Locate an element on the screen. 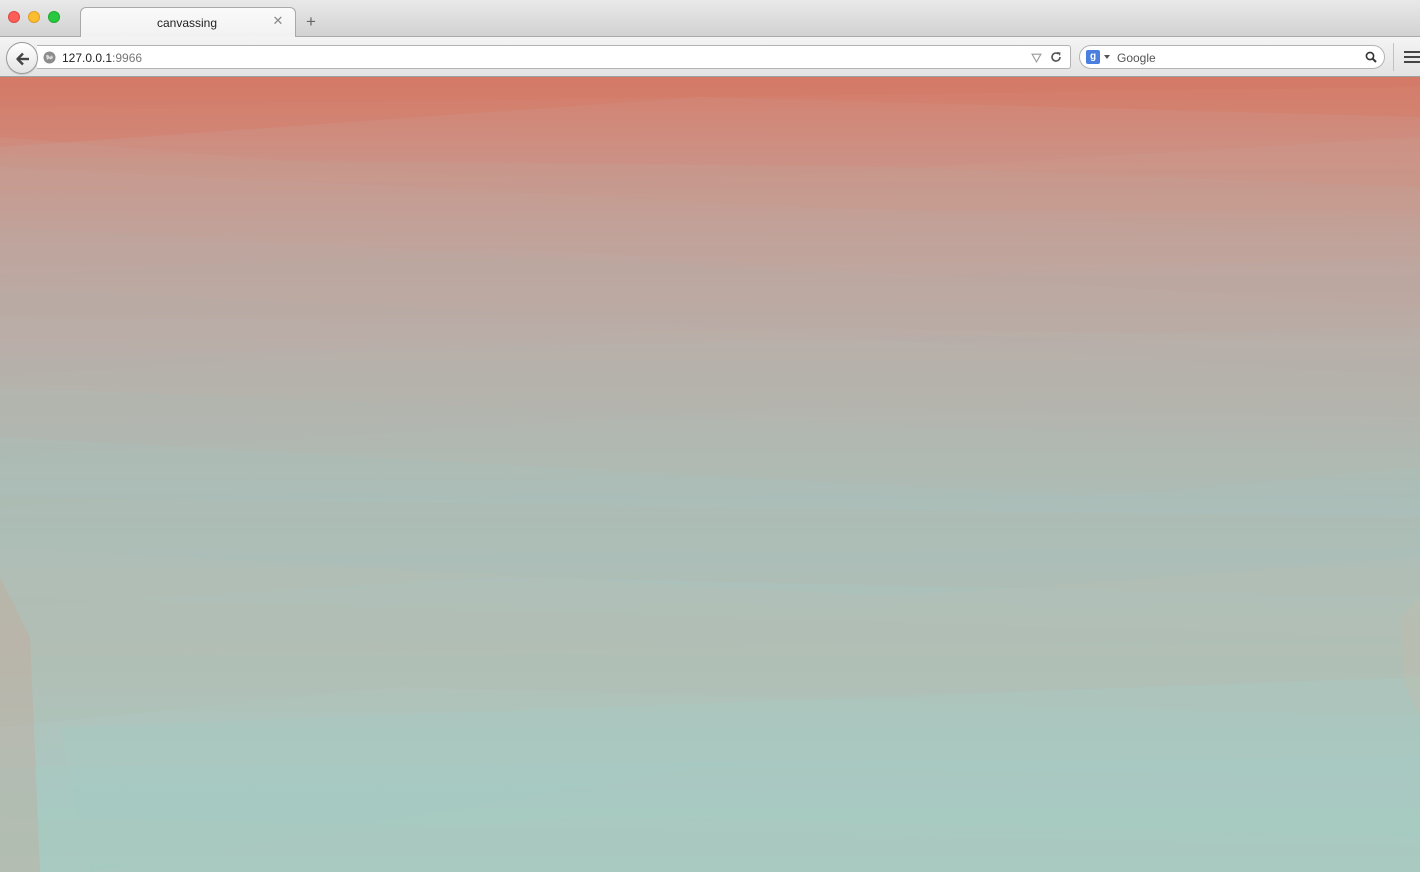  navigation-toolbar: 127.0.0.1:9966 g Google is located at coordinates (710, 57).